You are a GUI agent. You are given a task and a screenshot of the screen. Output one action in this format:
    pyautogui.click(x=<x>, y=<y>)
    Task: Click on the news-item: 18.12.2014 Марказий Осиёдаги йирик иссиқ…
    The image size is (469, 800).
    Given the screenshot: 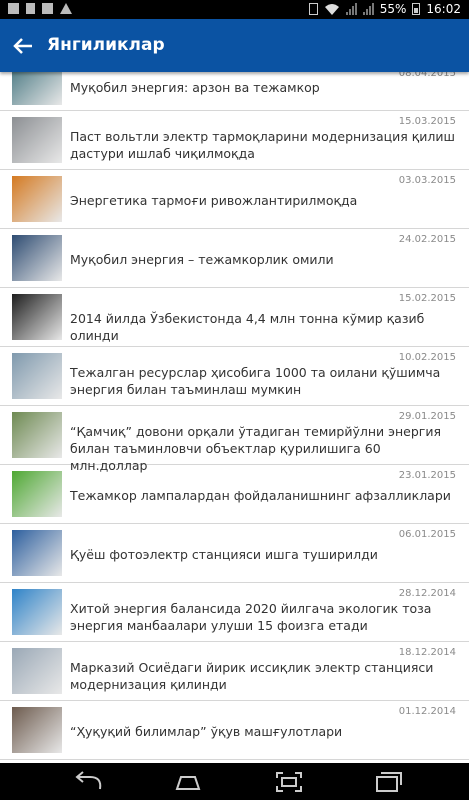 What is the action you would take?
    pyautogui.click(x=234, y=671)
    